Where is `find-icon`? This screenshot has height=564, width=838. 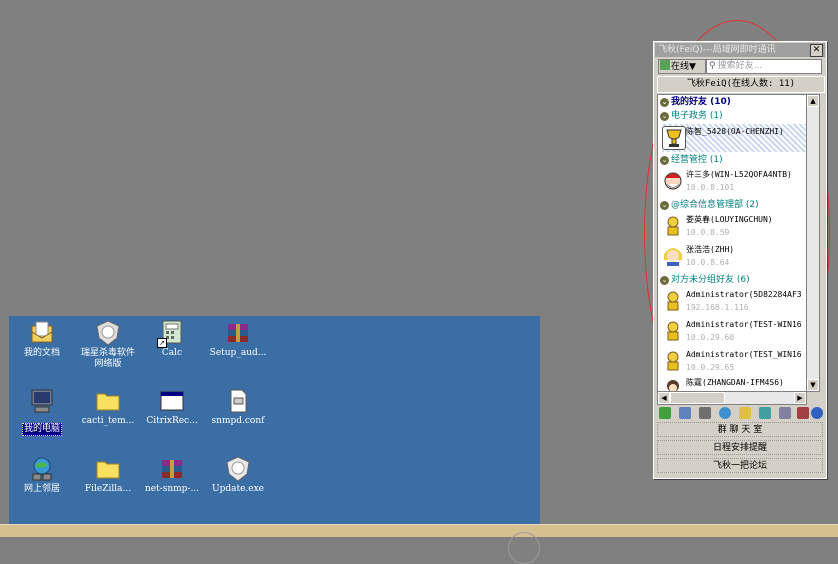 find-icon is located at coordinates (725, 413).